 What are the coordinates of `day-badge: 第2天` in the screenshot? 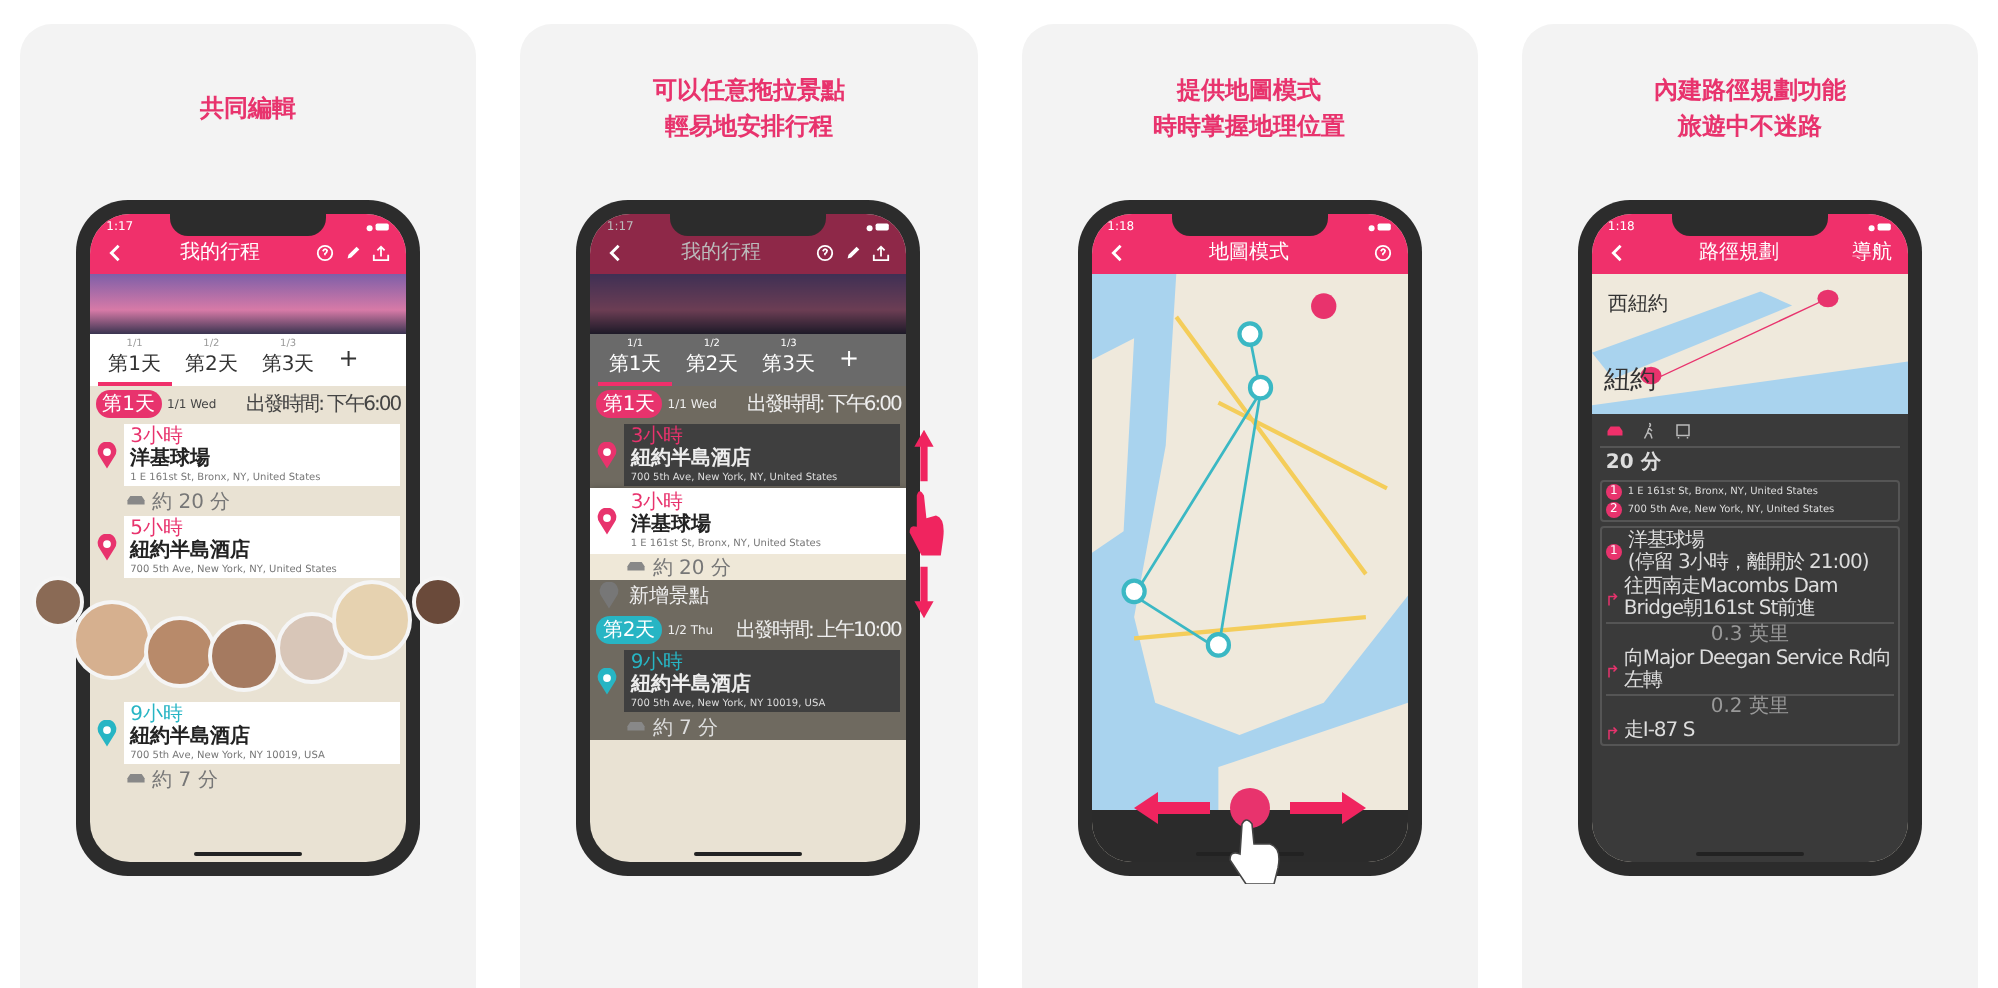 It's located at (629, 630).